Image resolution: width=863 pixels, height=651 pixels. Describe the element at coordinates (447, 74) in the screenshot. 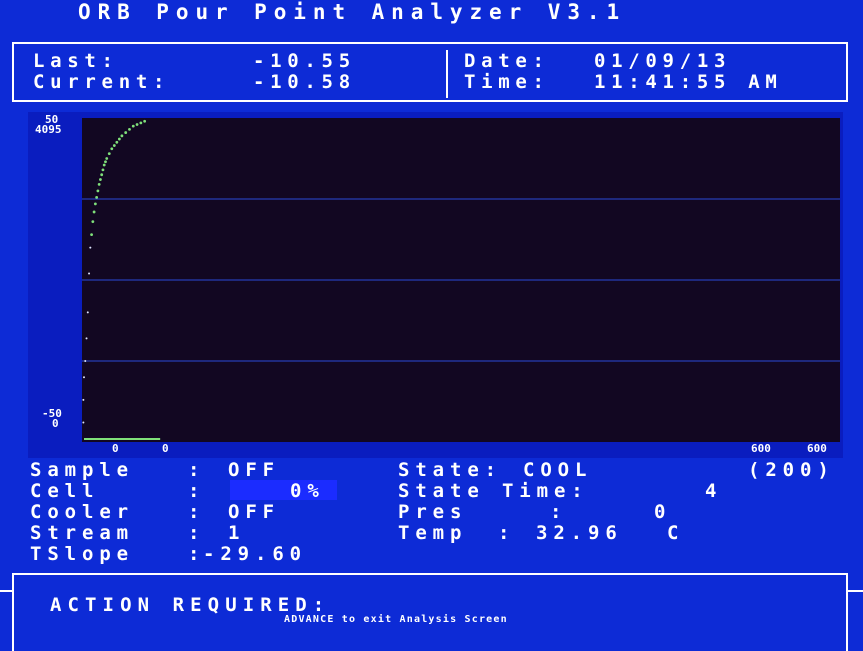

I see `header-divider` at that location.